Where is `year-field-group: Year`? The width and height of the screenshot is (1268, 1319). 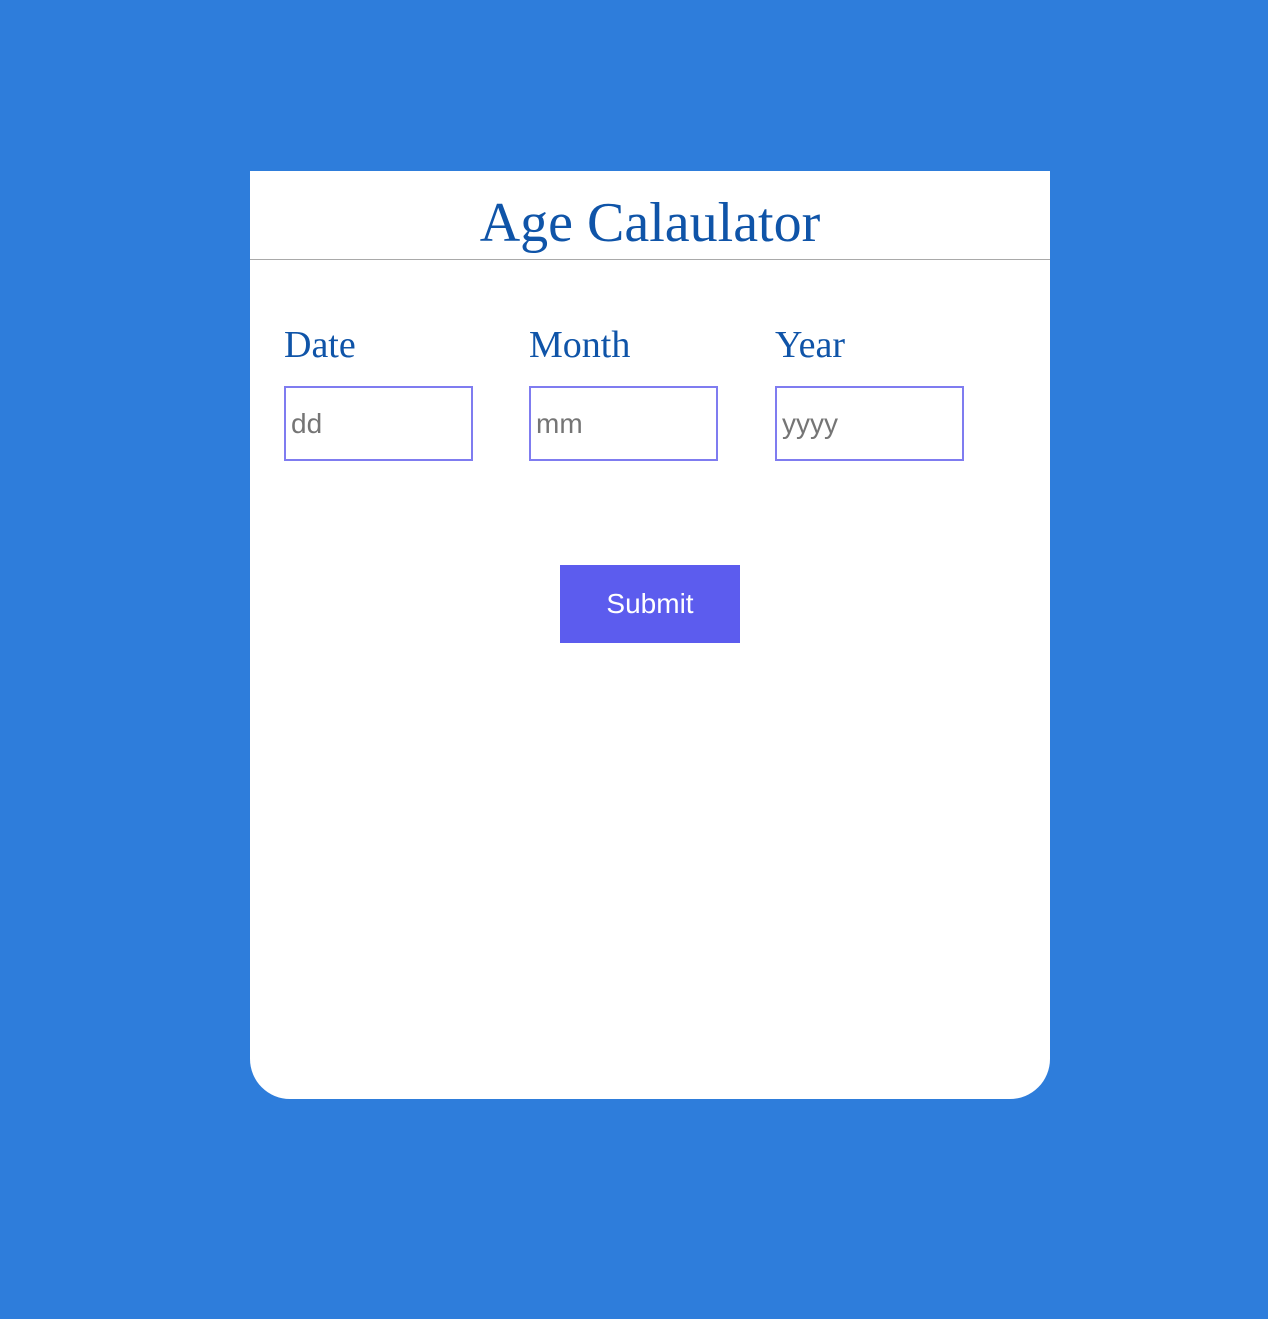 year-field-group: Year is located at coordinates (870, 392).